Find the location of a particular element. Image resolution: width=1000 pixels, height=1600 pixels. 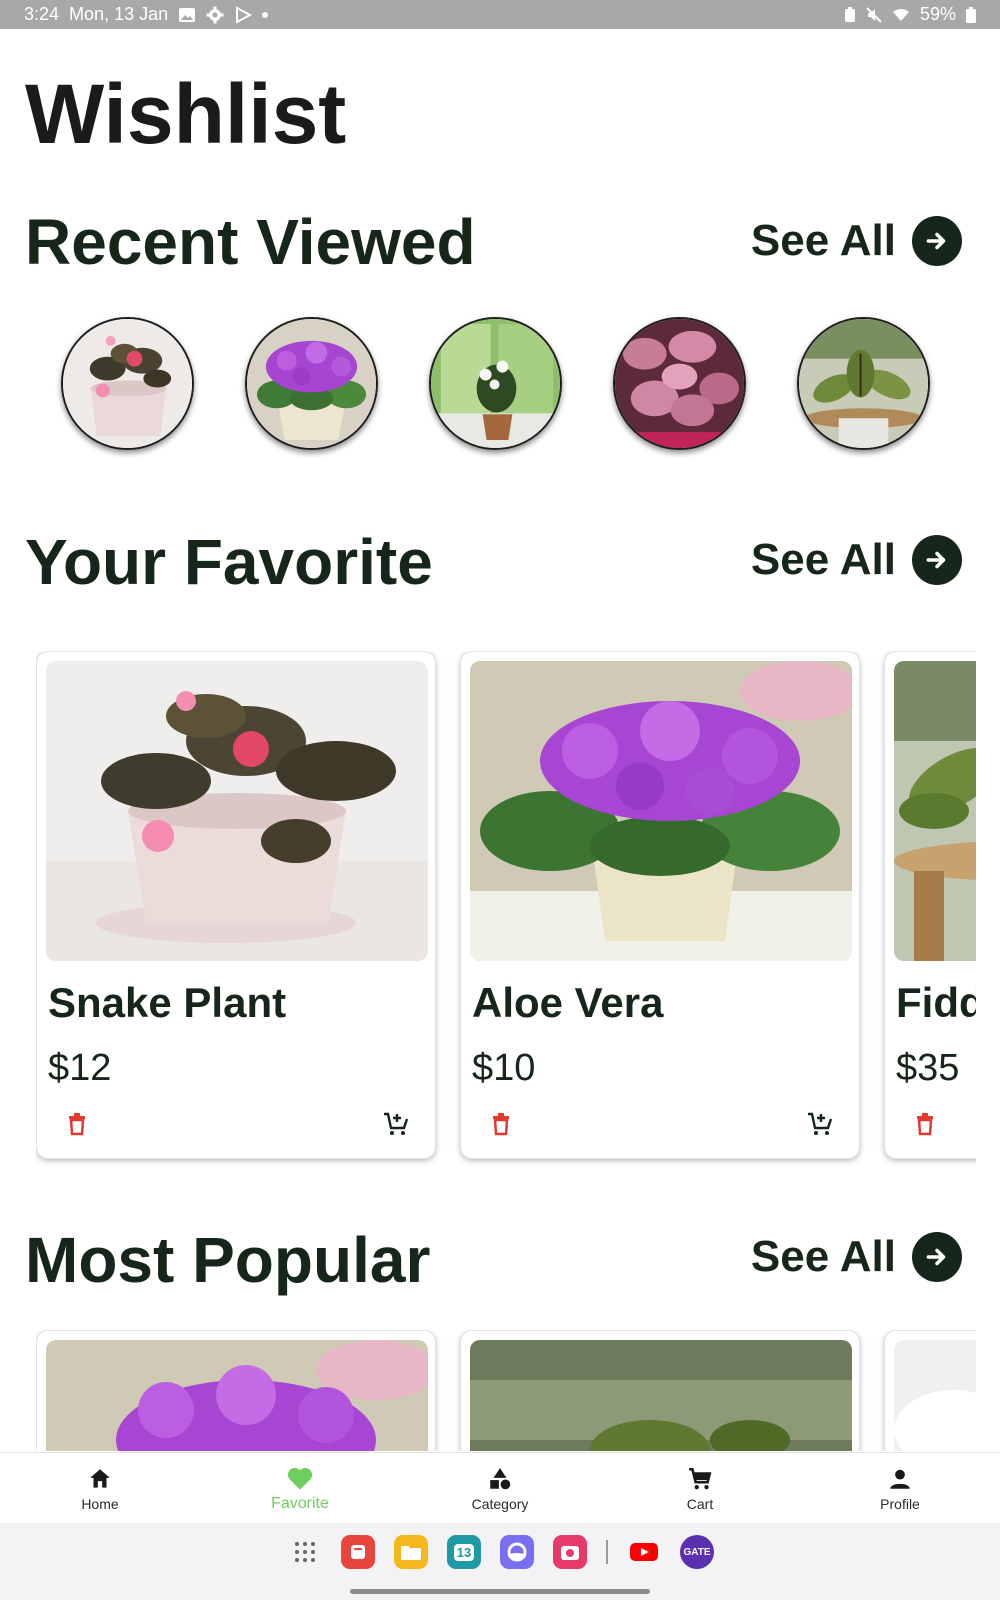

app-drawer-icon is located at coordinates (305, 1552).